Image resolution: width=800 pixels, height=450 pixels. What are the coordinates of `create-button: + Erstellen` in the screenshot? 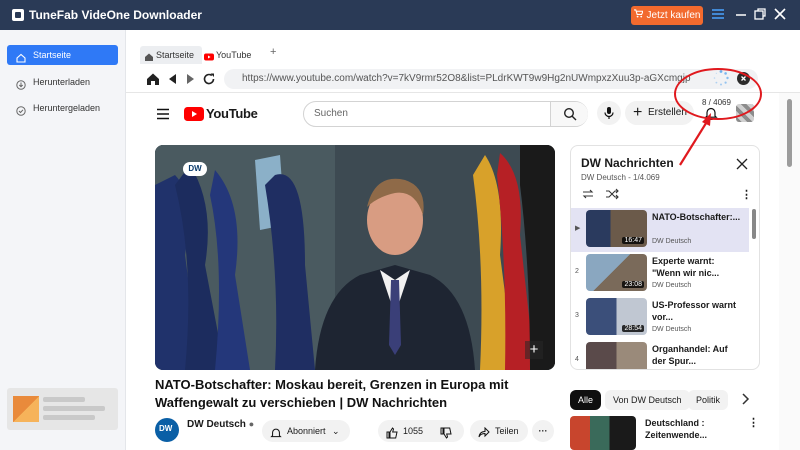 It's located at (659, 113).